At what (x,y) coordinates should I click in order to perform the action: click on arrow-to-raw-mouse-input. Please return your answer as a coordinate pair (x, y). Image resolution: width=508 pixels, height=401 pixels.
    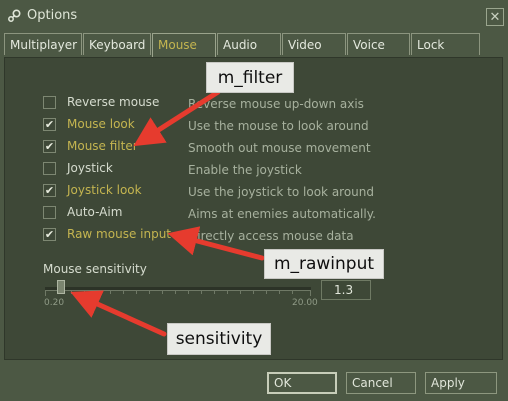
    Looking at the image, I should click on (216, 243).